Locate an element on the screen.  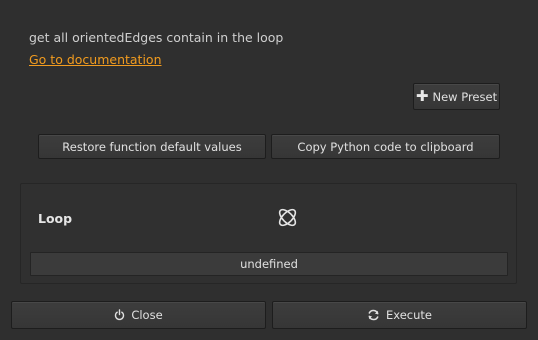
execute-button: Execute is located at coordinates (399, 315).